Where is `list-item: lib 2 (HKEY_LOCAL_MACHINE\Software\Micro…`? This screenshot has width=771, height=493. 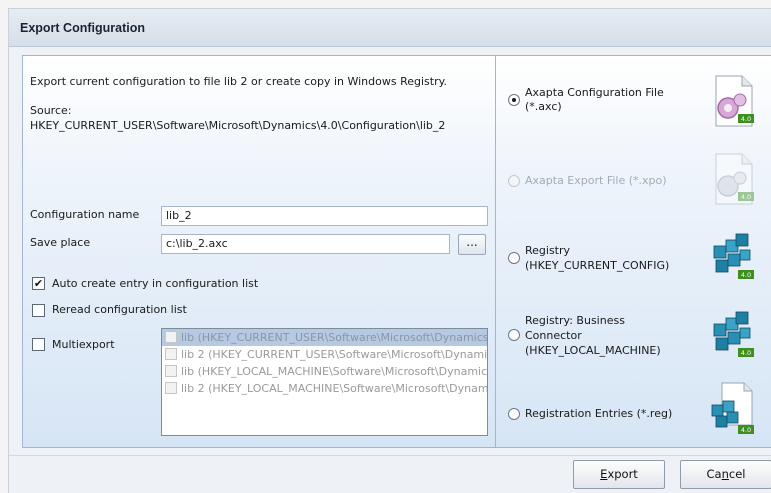 list-item: lib 2 (HKEY_LOCAL_MACHINE\Software\Micro… is located at coordinates (324, 388).